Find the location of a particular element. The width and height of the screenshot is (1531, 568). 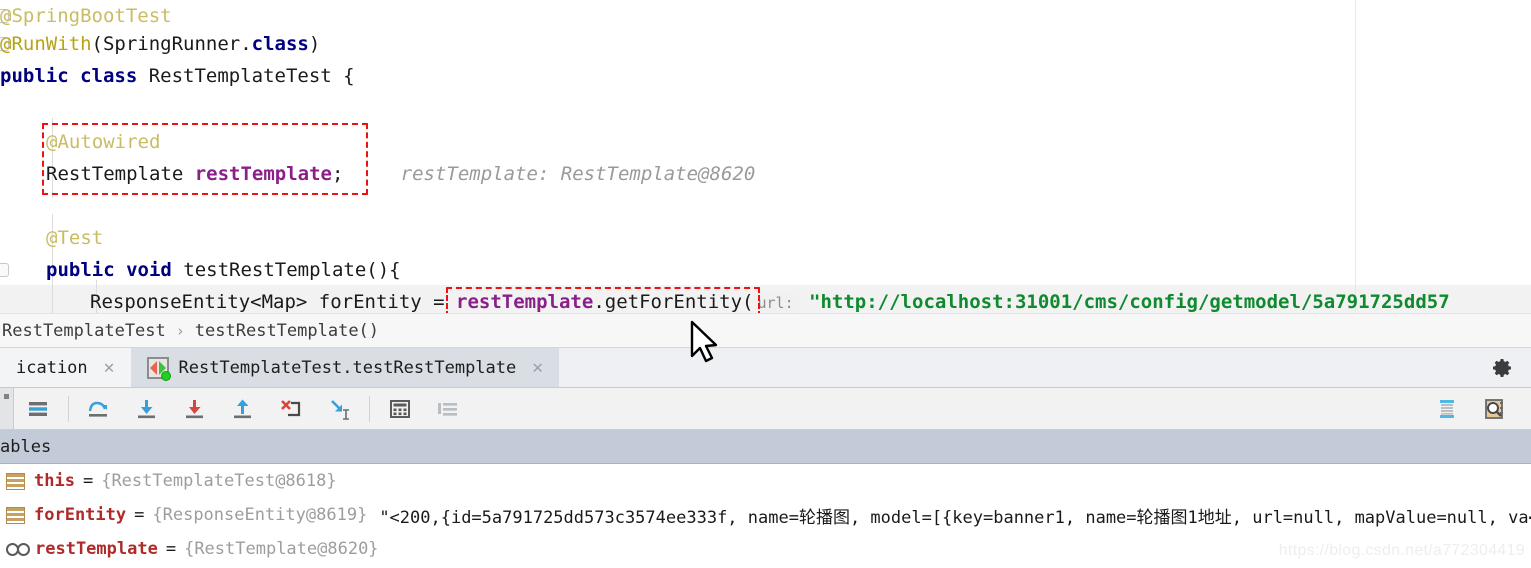

settings-gear-button is located at coordinates (1503, 367).